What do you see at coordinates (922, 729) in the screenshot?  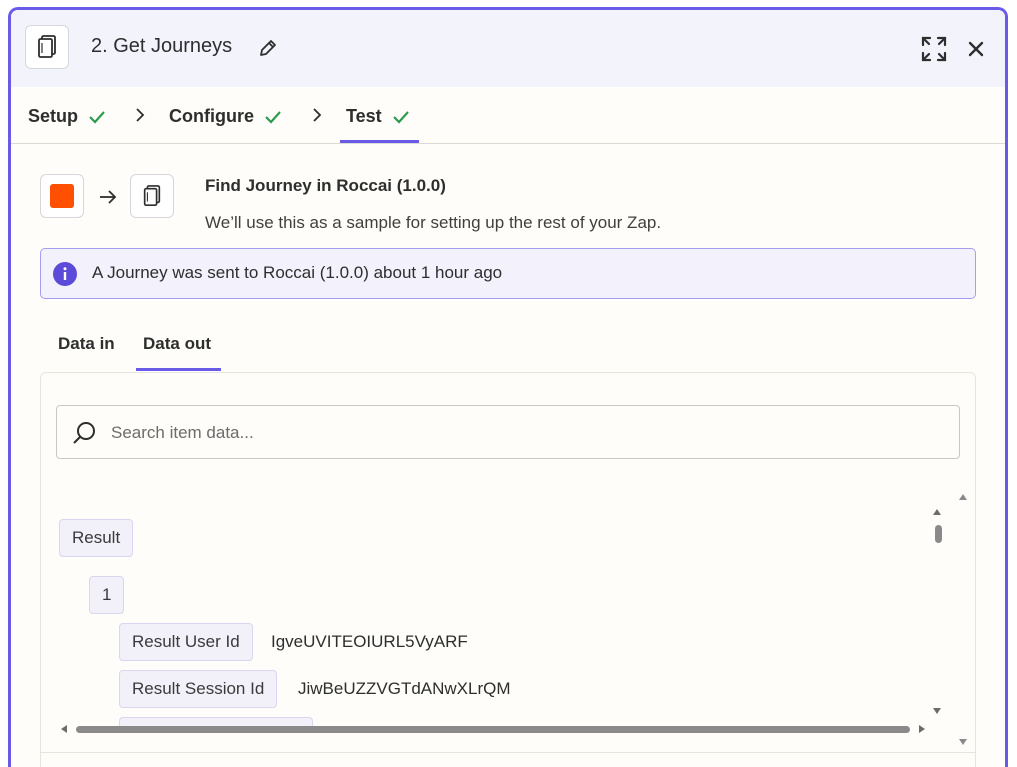 I see `scroll-right-icon` at bounding box center [922, 729].